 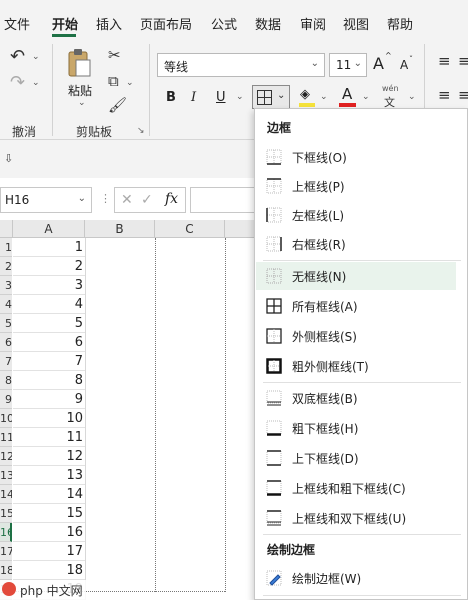 I want to click on cell-a: 8, so click(x=49, y=380).